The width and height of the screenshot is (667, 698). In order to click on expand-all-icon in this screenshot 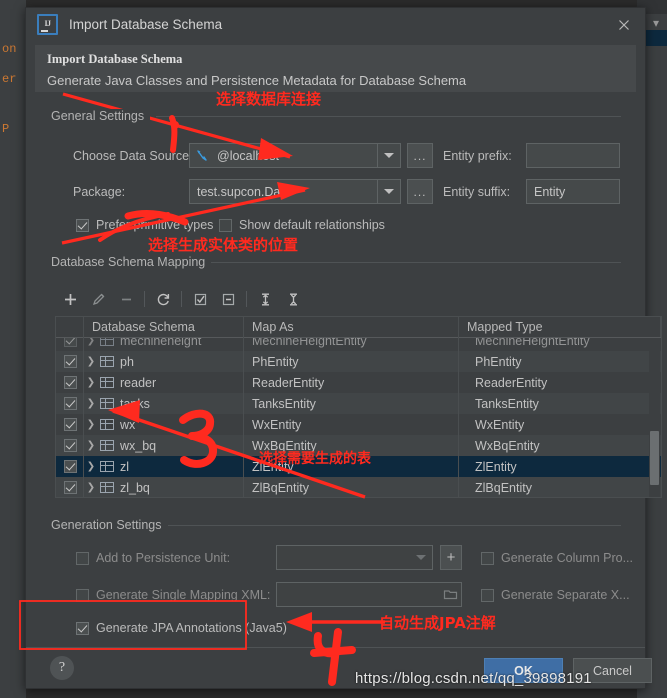, I will do `click(265, 299)`.